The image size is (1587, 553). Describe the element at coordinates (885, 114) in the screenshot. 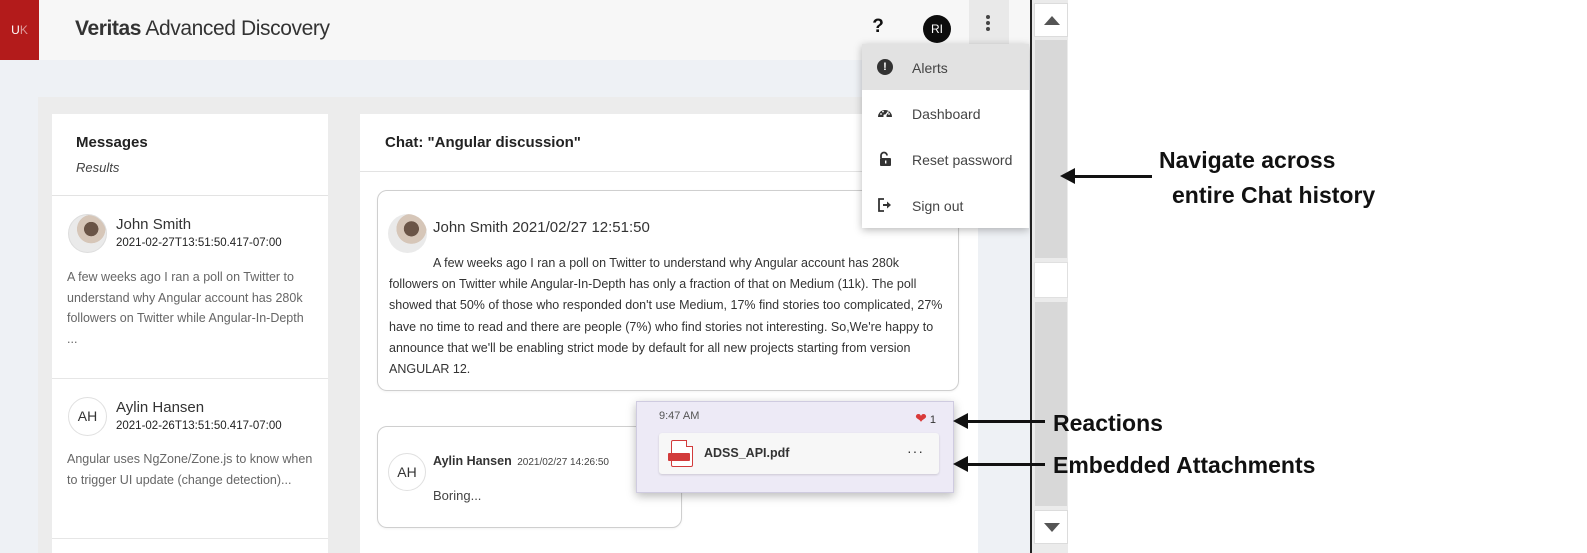

I see `dashboard-icon` at that location.